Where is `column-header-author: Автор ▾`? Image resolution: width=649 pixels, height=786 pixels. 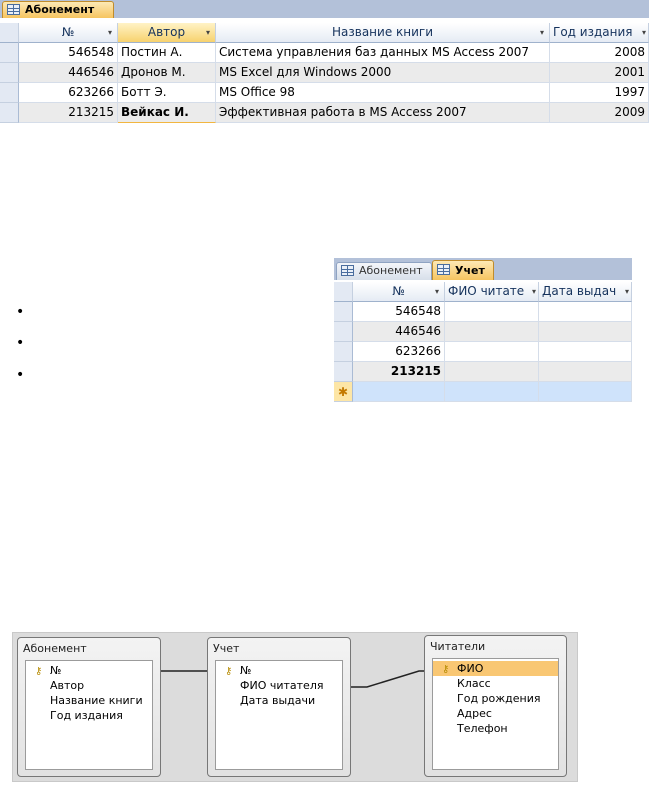
column-header-author: Автор ▾ is located at coordinates (167, 33).